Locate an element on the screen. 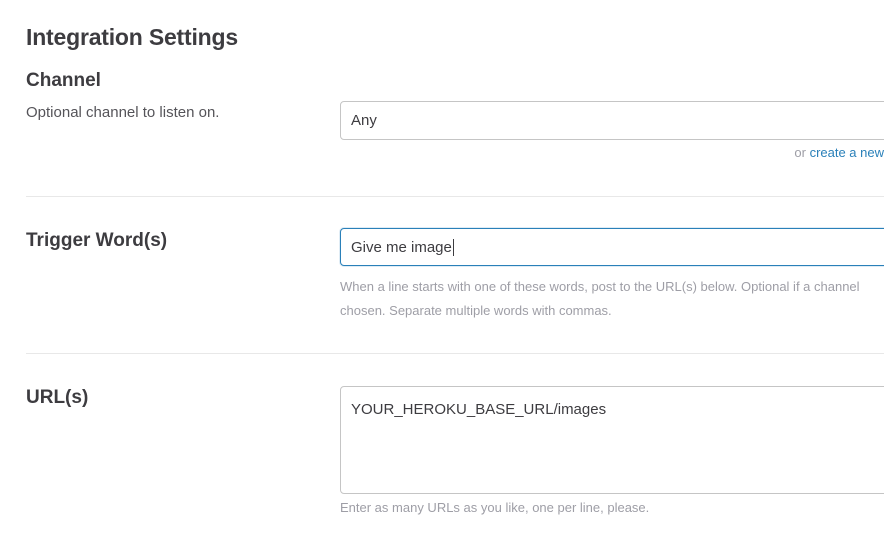  channel-description: Optional channel to listen on. is located at coordinates (123, 112).